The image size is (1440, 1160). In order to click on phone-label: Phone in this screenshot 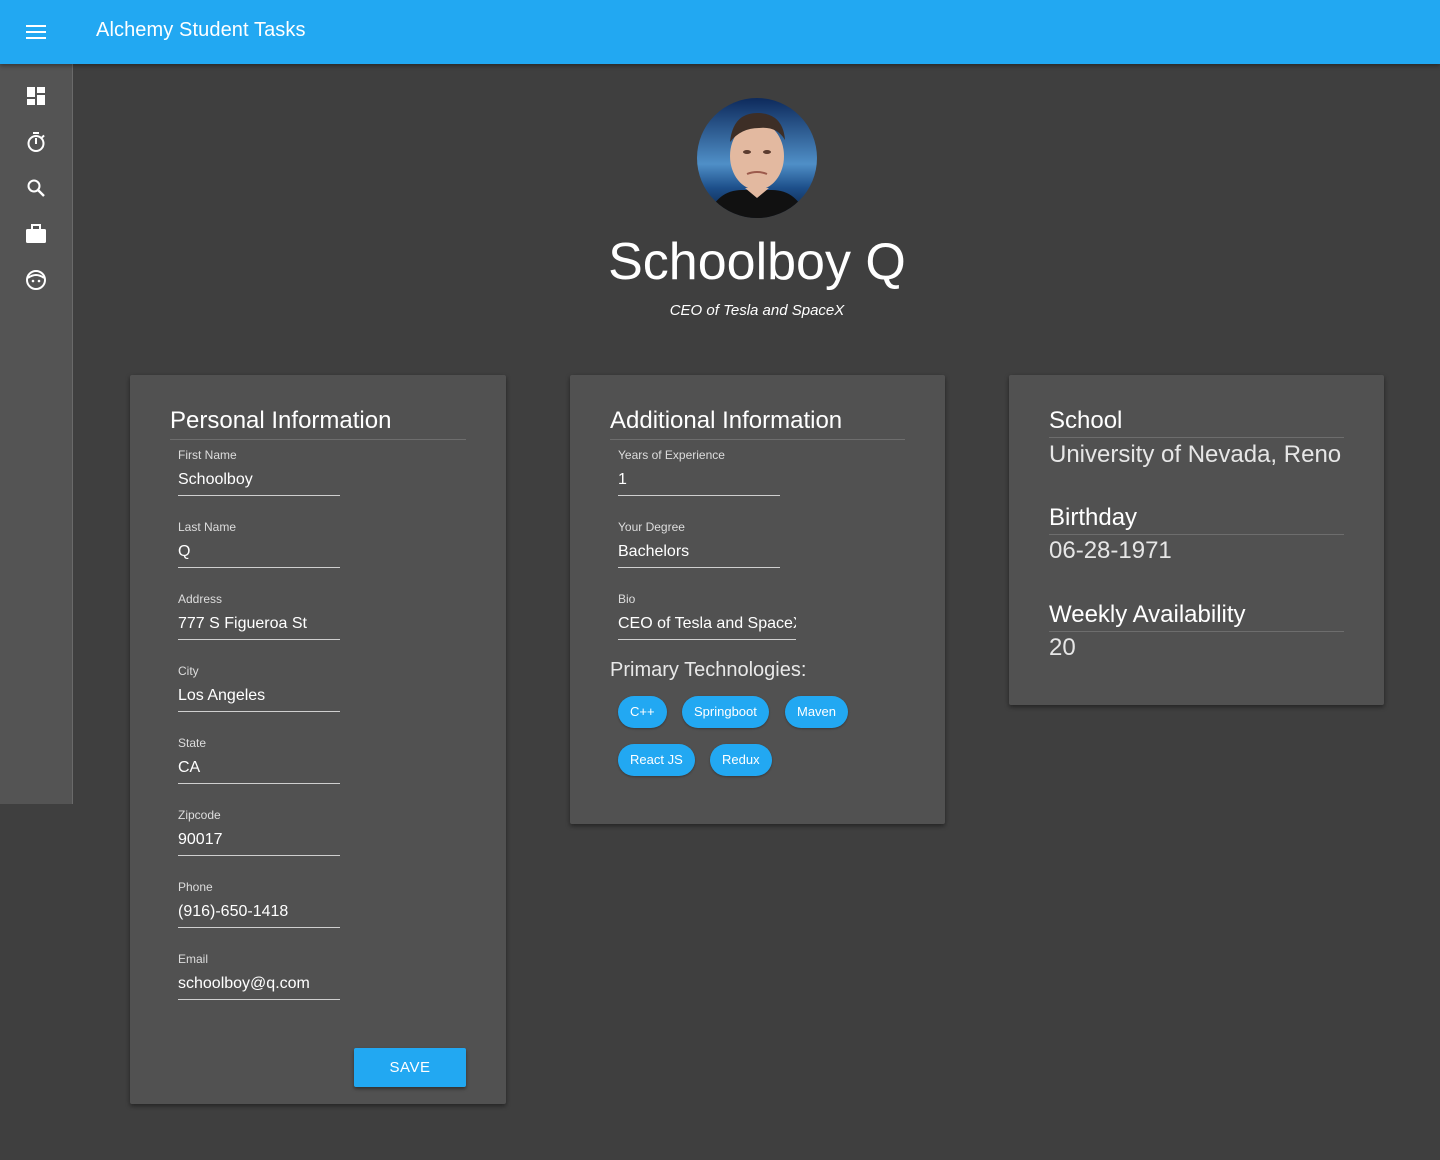, I will do `click(195, 887)`.